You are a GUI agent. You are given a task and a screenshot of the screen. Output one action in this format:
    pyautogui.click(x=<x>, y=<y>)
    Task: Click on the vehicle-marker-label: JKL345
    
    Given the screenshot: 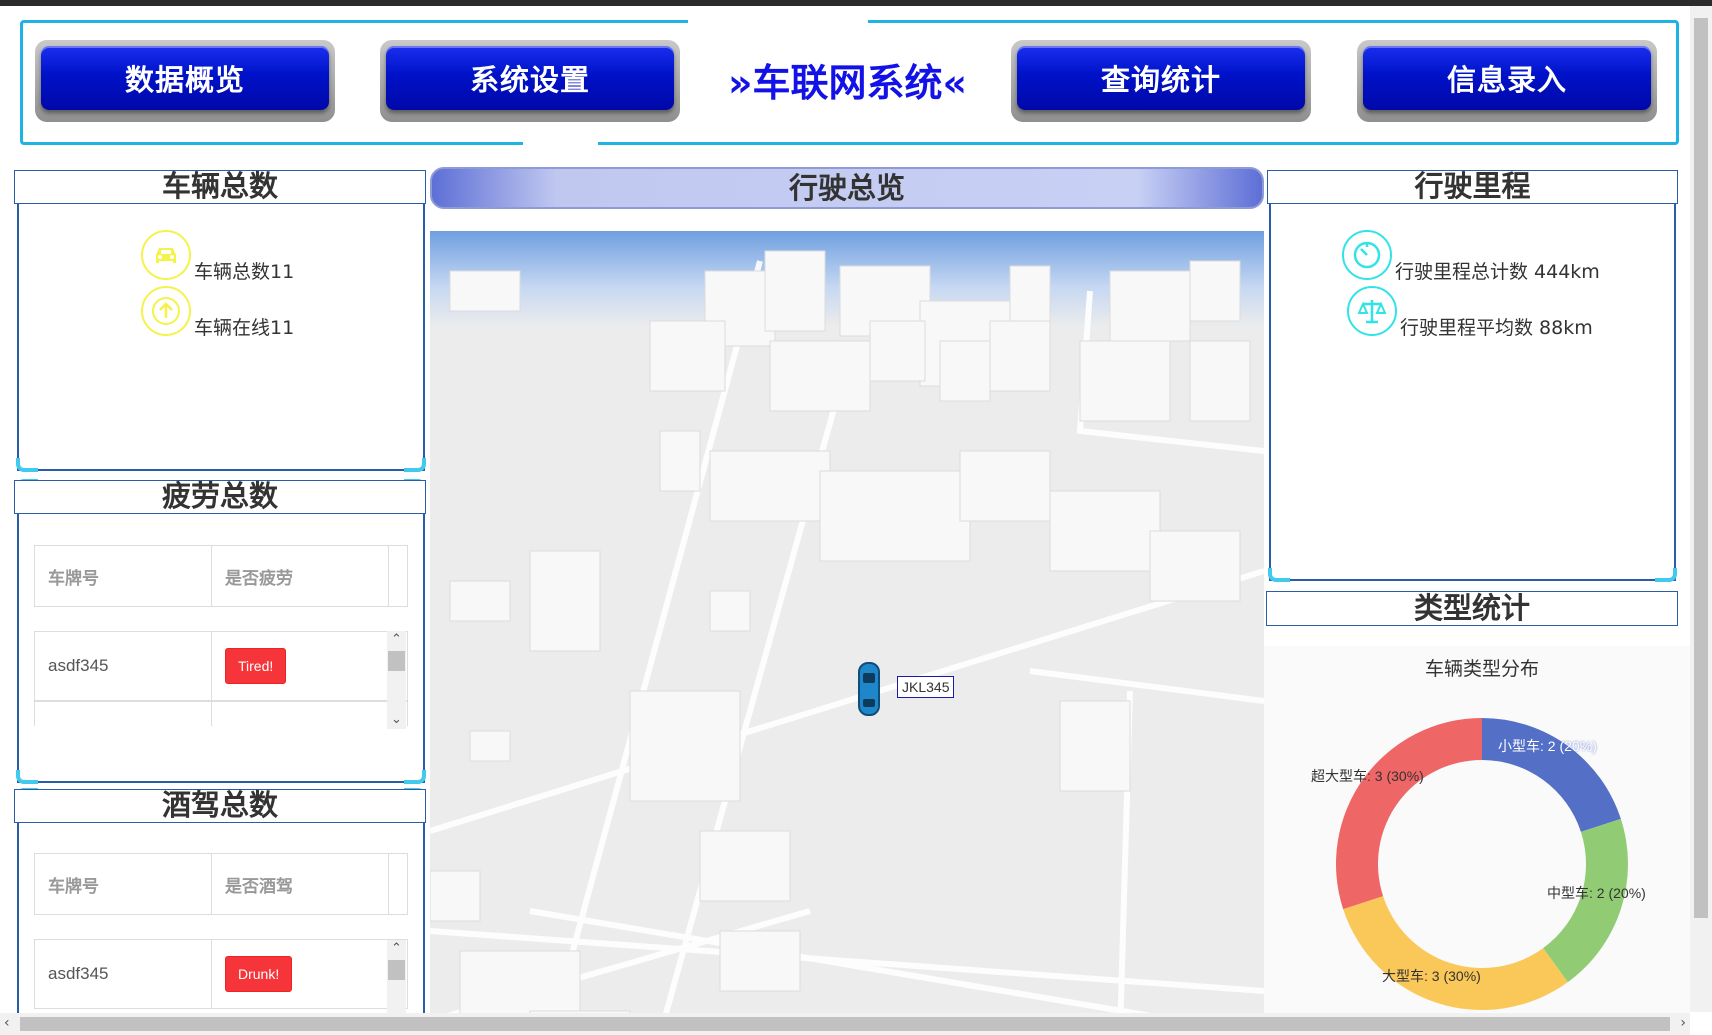 What is the action you would take?
    pyautogui.click(x=926, y=687)
    